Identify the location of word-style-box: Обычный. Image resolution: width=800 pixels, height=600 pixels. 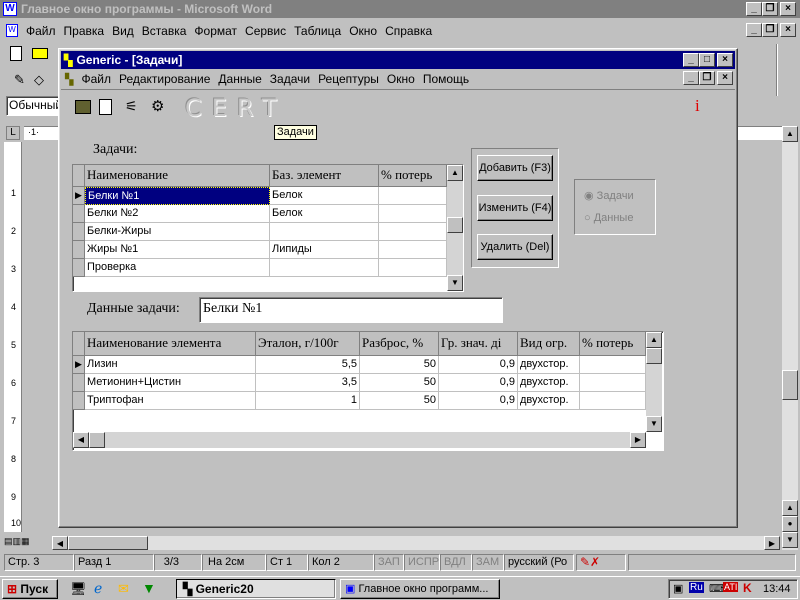
(34, 106).